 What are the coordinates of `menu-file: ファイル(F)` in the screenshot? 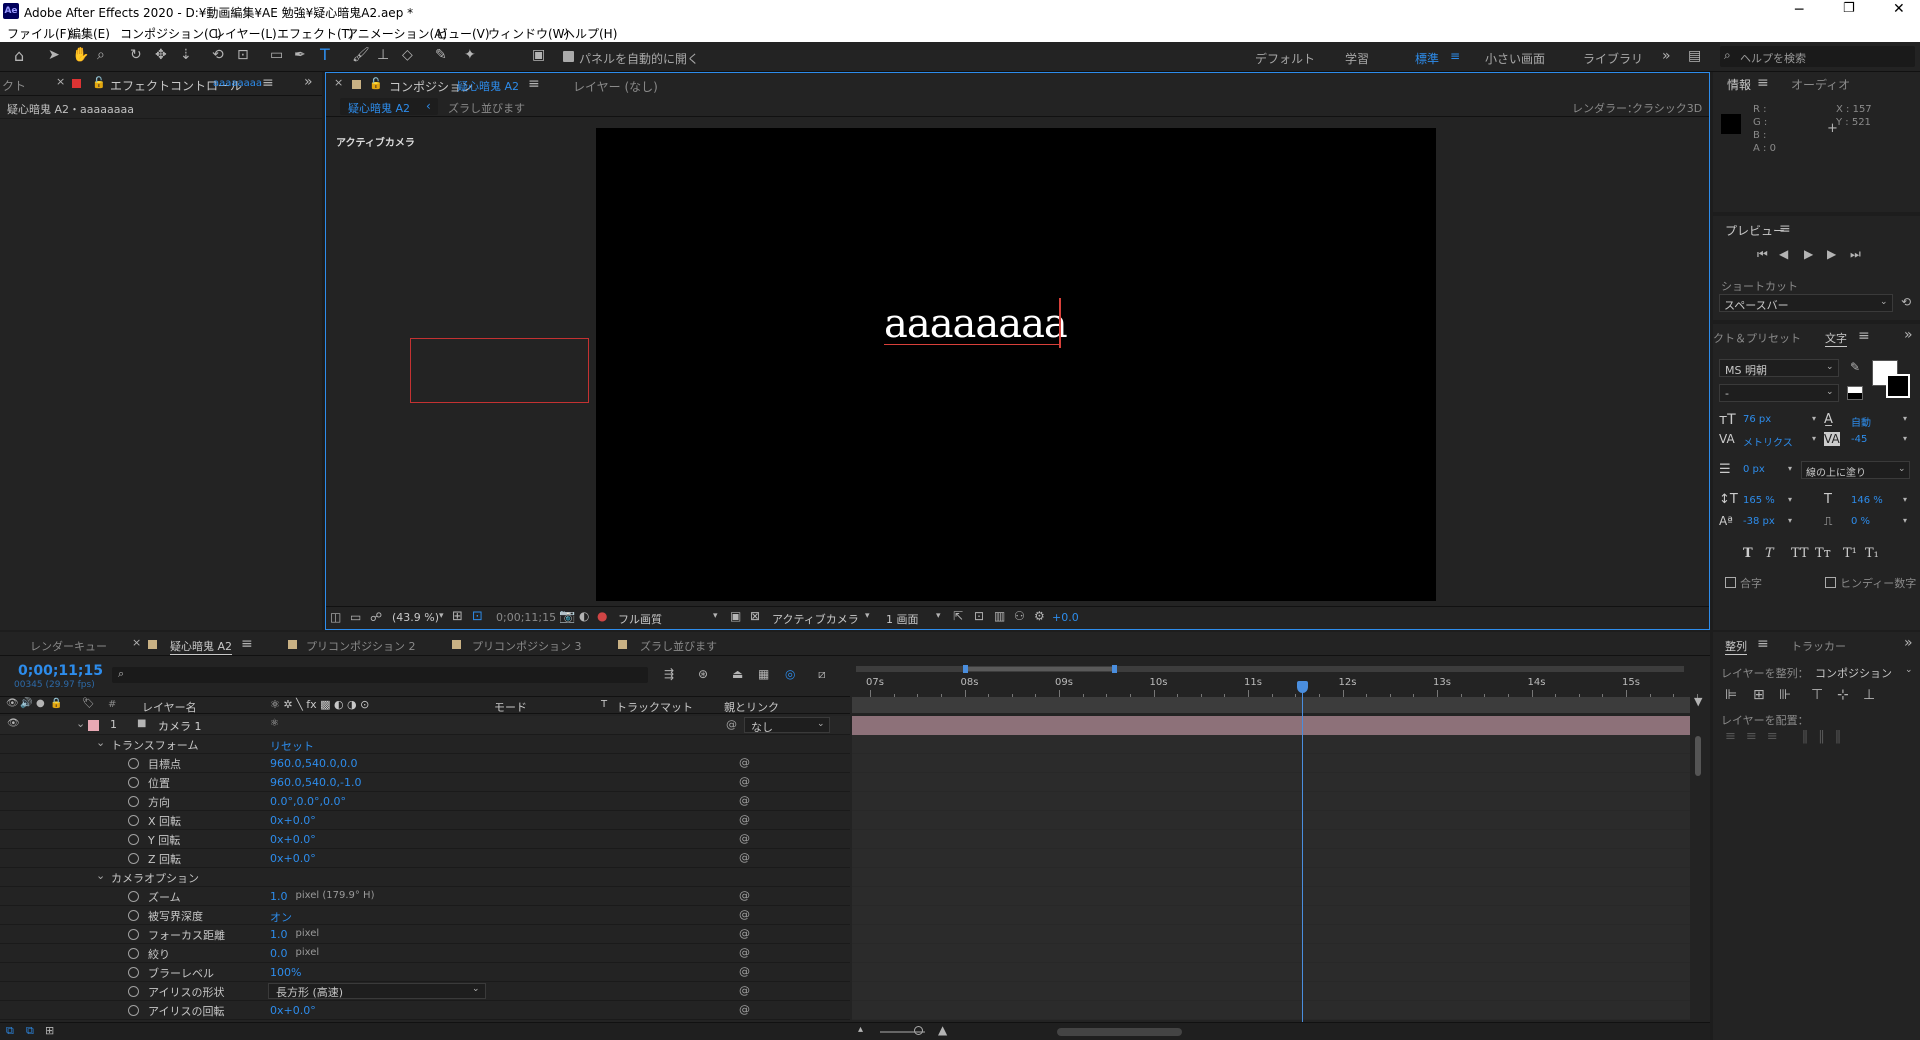 It's located at (39, 33).